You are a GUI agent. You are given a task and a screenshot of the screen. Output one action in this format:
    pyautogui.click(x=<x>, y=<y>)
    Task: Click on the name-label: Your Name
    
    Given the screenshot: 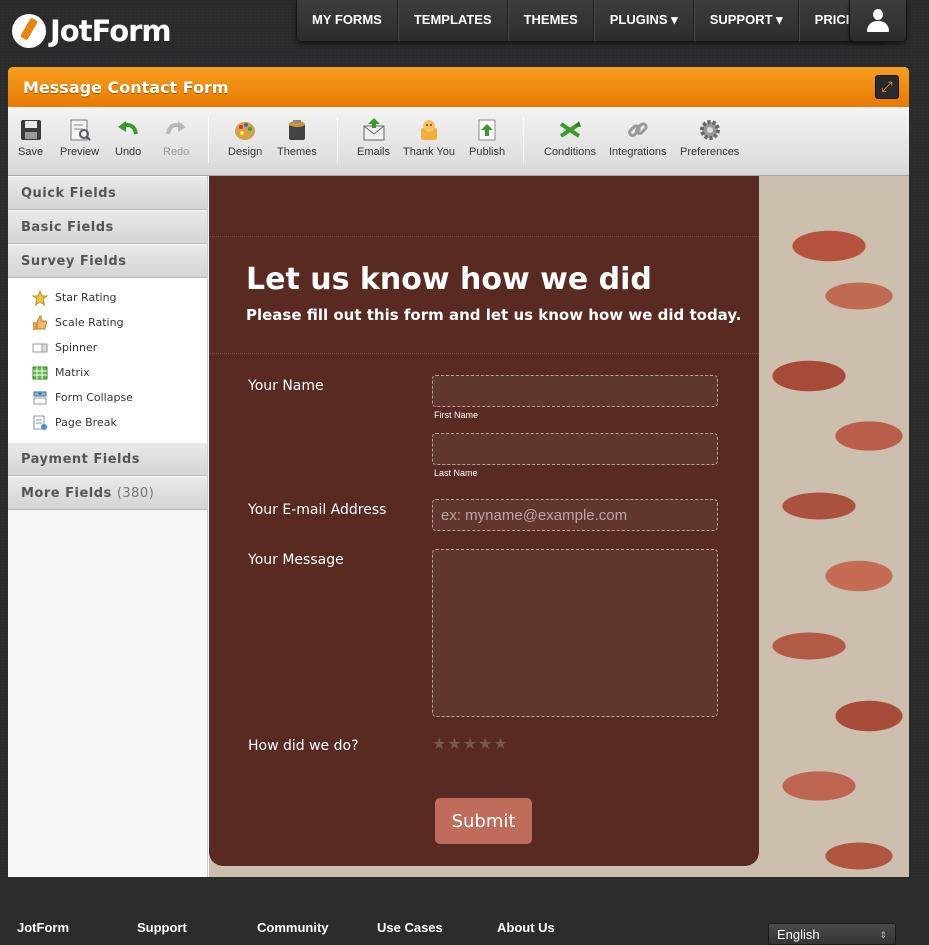 What is the action you would take?
    pyautogui.click(x=286, y=386)
    